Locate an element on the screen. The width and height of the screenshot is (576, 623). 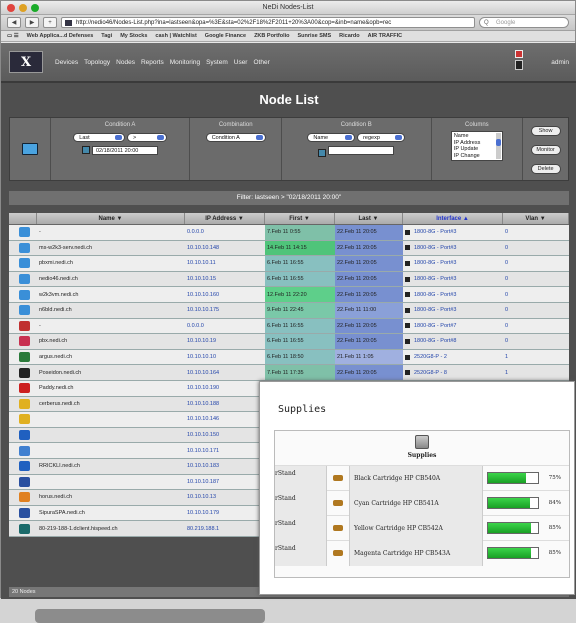
menu-item-system: System is located at coordinates (217, 62).